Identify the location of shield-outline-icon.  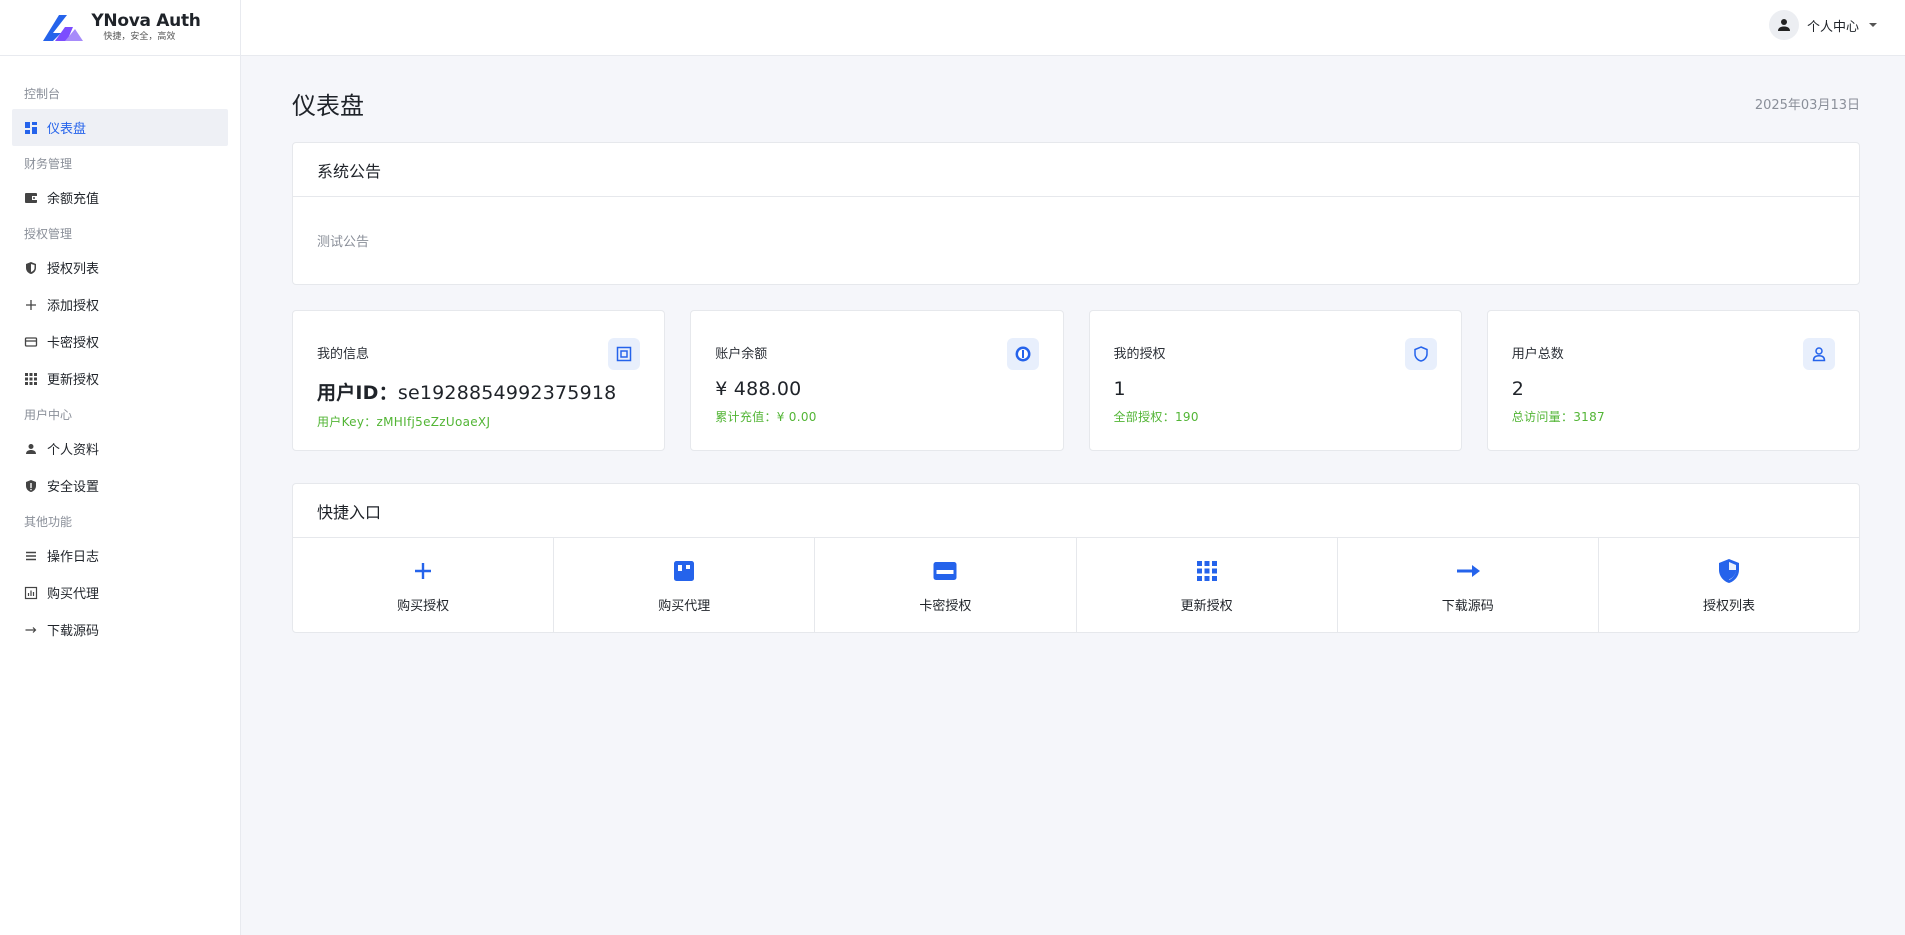
(1420, 354).